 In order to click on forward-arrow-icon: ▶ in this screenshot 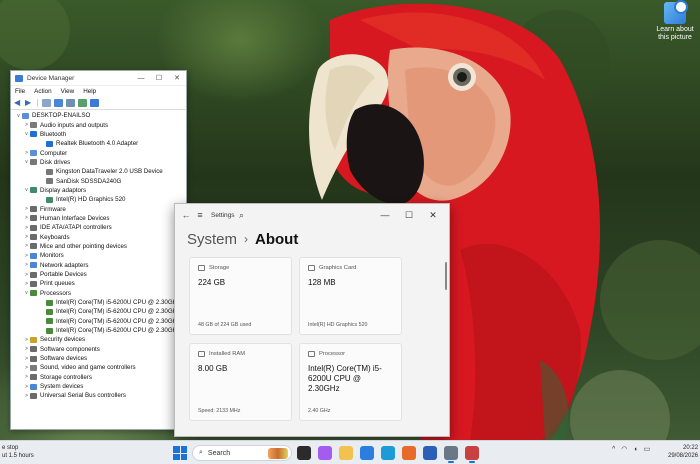, I will do `click(29, 103)`.